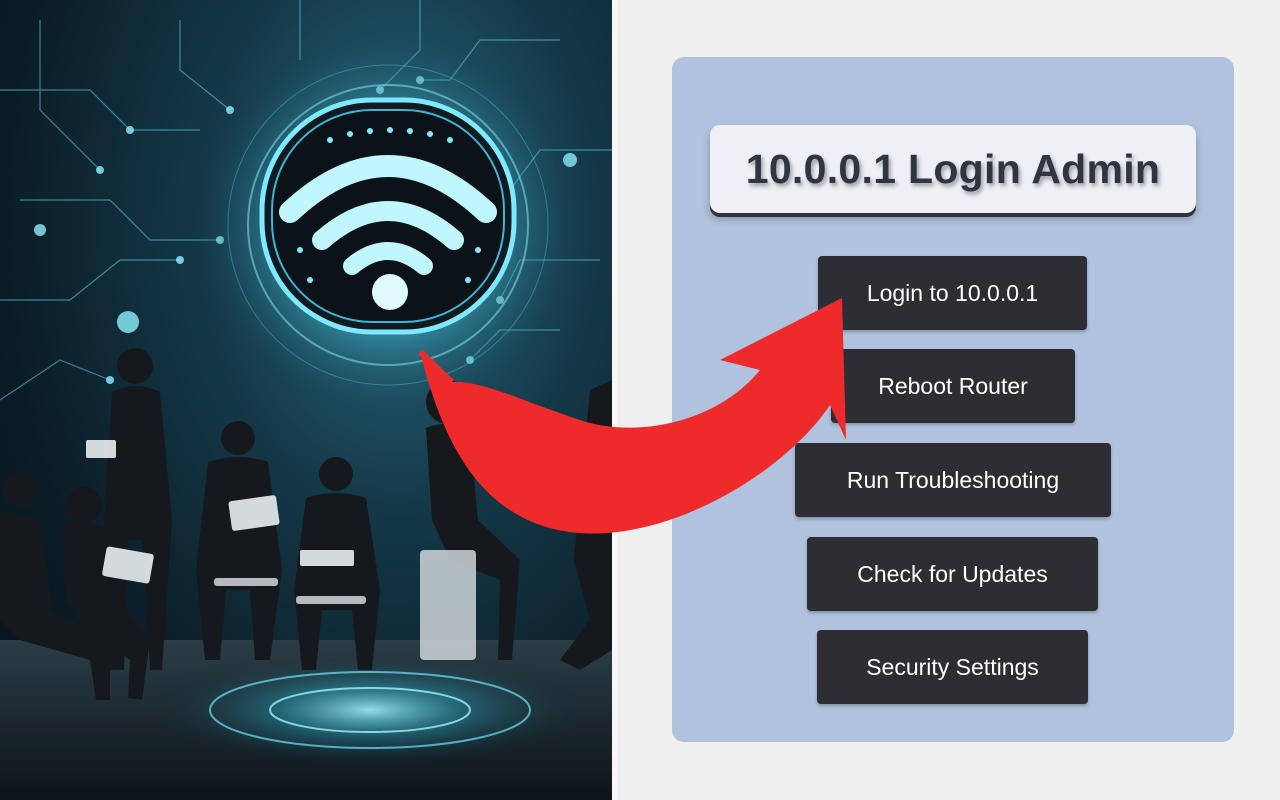 The width and height of the screenshot is (1280, 800). I want to click on wifi-icon, so click(388, 216).